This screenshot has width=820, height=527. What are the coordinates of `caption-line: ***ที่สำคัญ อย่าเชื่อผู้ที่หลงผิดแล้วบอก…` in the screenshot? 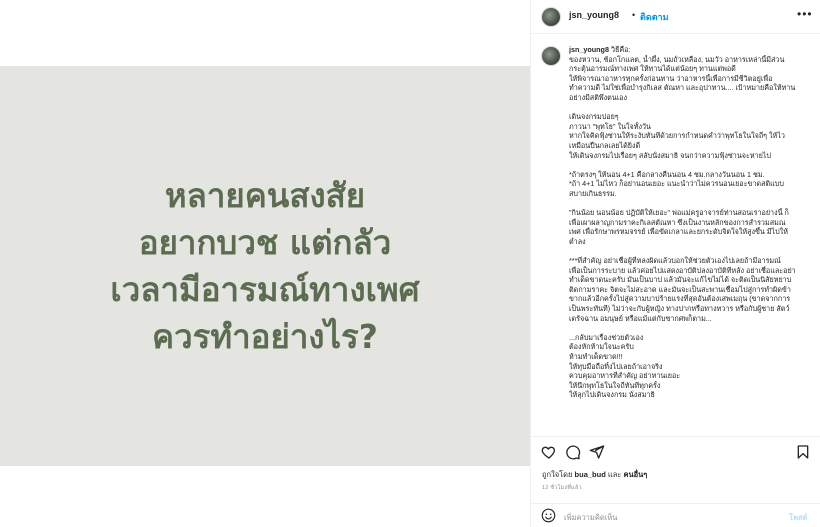 It's located at (675, 261).